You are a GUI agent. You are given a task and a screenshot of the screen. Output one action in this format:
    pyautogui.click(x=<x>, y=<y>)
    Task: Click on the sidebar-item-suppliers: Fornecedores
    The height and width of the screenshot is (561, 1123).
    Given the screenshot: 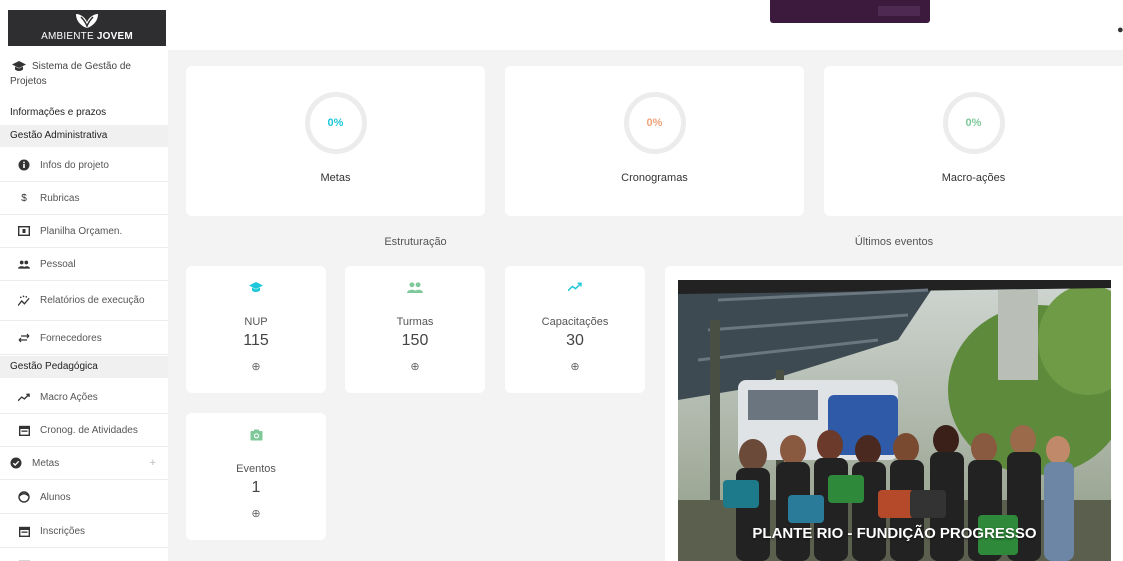 What is the action you would take?
    pyautogui.click(x=84, y=338)
    